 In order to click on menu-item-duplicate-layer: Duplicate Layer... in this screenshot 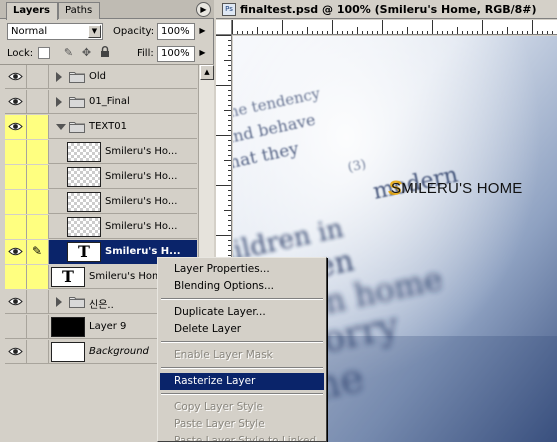, I will do `click(242, 312)`.